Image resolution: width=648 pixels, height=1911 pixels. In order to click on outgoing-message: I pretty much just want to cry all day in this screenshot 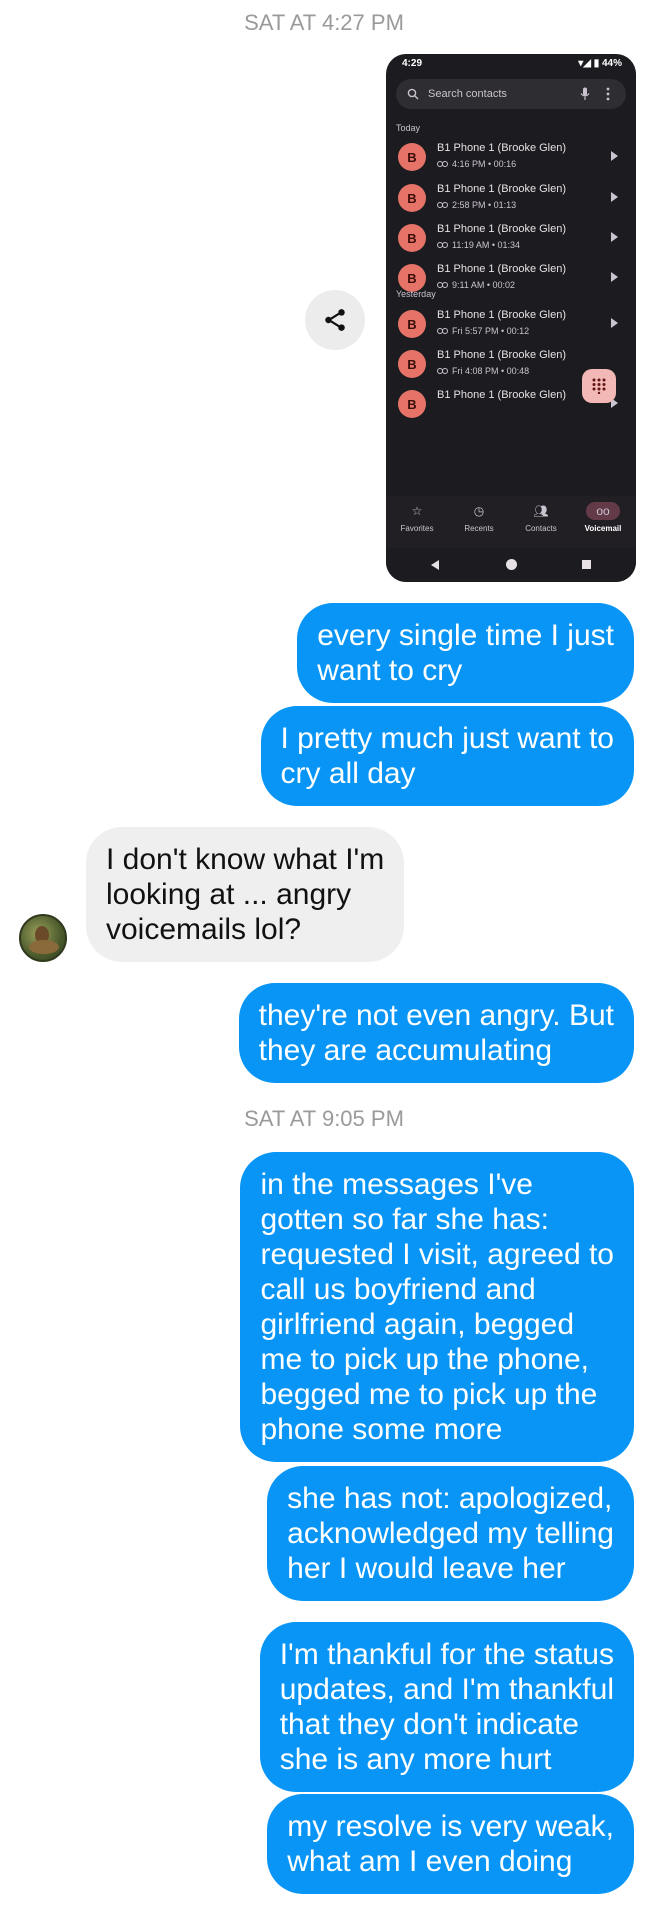, I will do `click(447, 756)`.